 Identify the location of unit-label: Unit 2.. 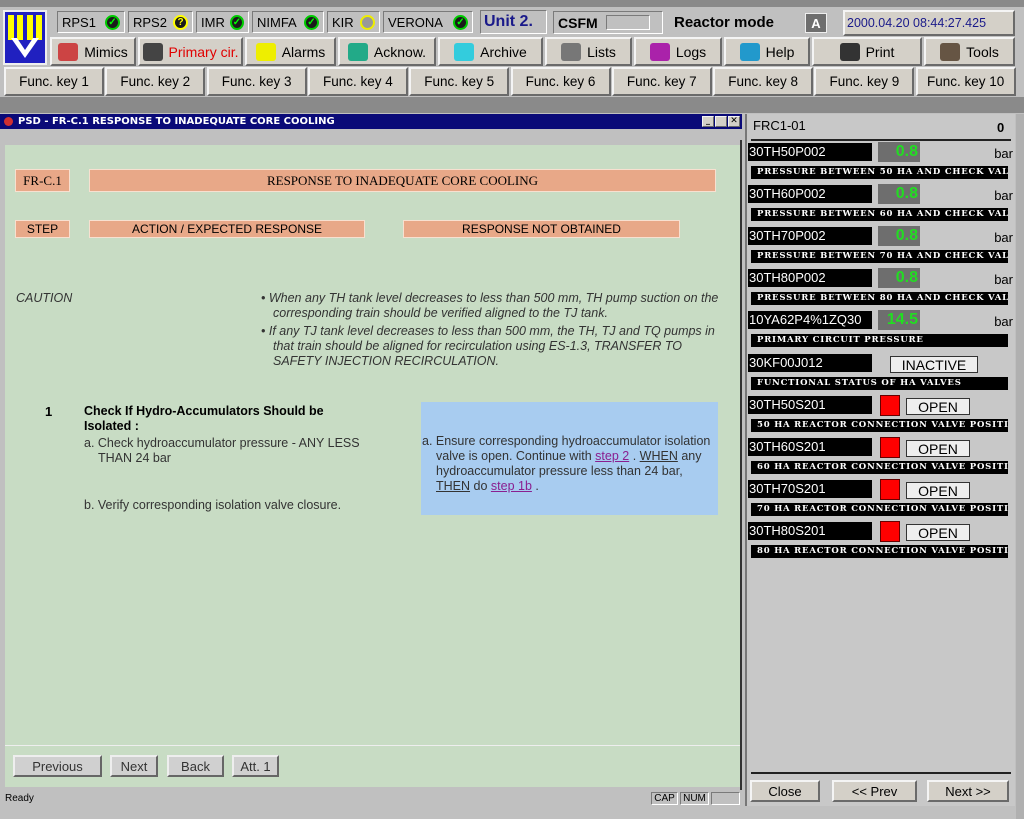
(513, 22).